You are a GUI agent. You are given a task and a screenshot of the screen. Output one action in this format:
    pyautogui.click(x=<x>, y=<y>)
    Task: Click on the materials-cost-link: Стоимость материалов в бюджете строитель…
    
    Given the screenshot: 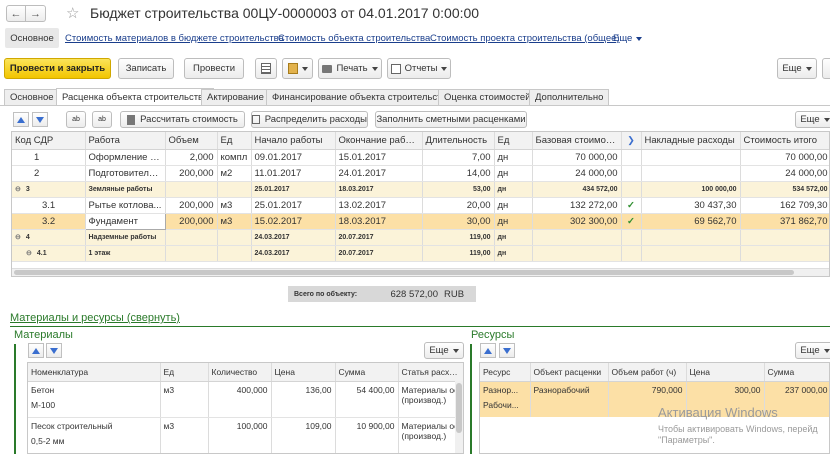 What is the action you would take?
    pyautogui.click(x=174, y=38)
    